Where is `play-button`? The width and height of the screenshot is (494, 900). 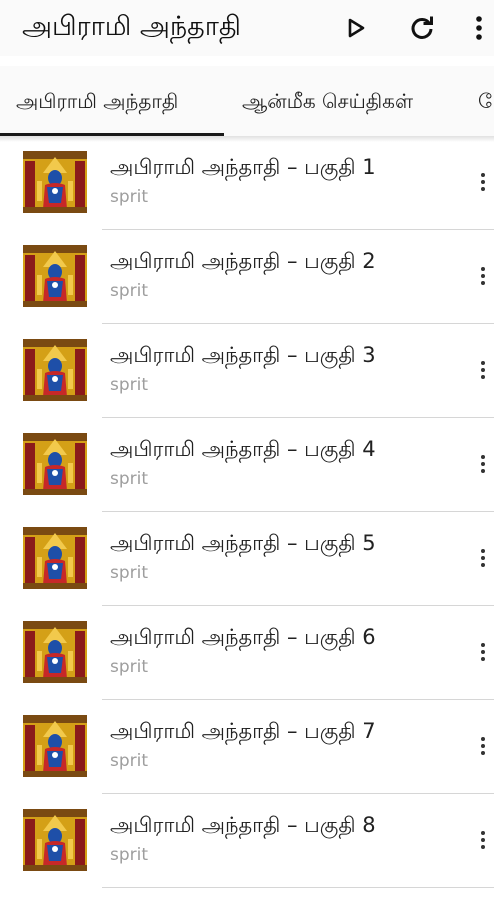
play-button is located at coordinates (356, 28).